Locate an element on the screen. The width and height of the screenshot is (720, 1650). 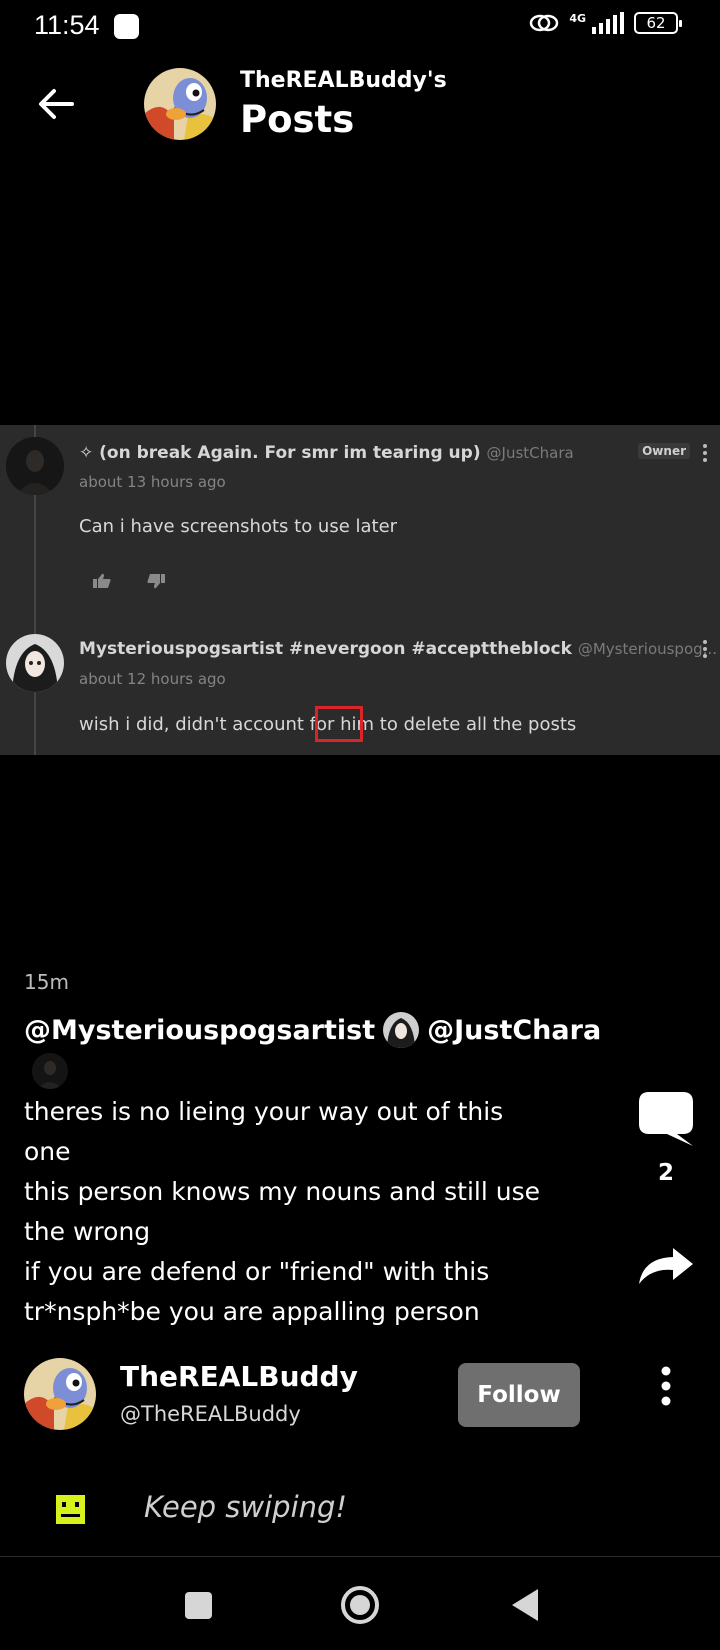
owner-badge: Owner is located at coordinates (664, 451).